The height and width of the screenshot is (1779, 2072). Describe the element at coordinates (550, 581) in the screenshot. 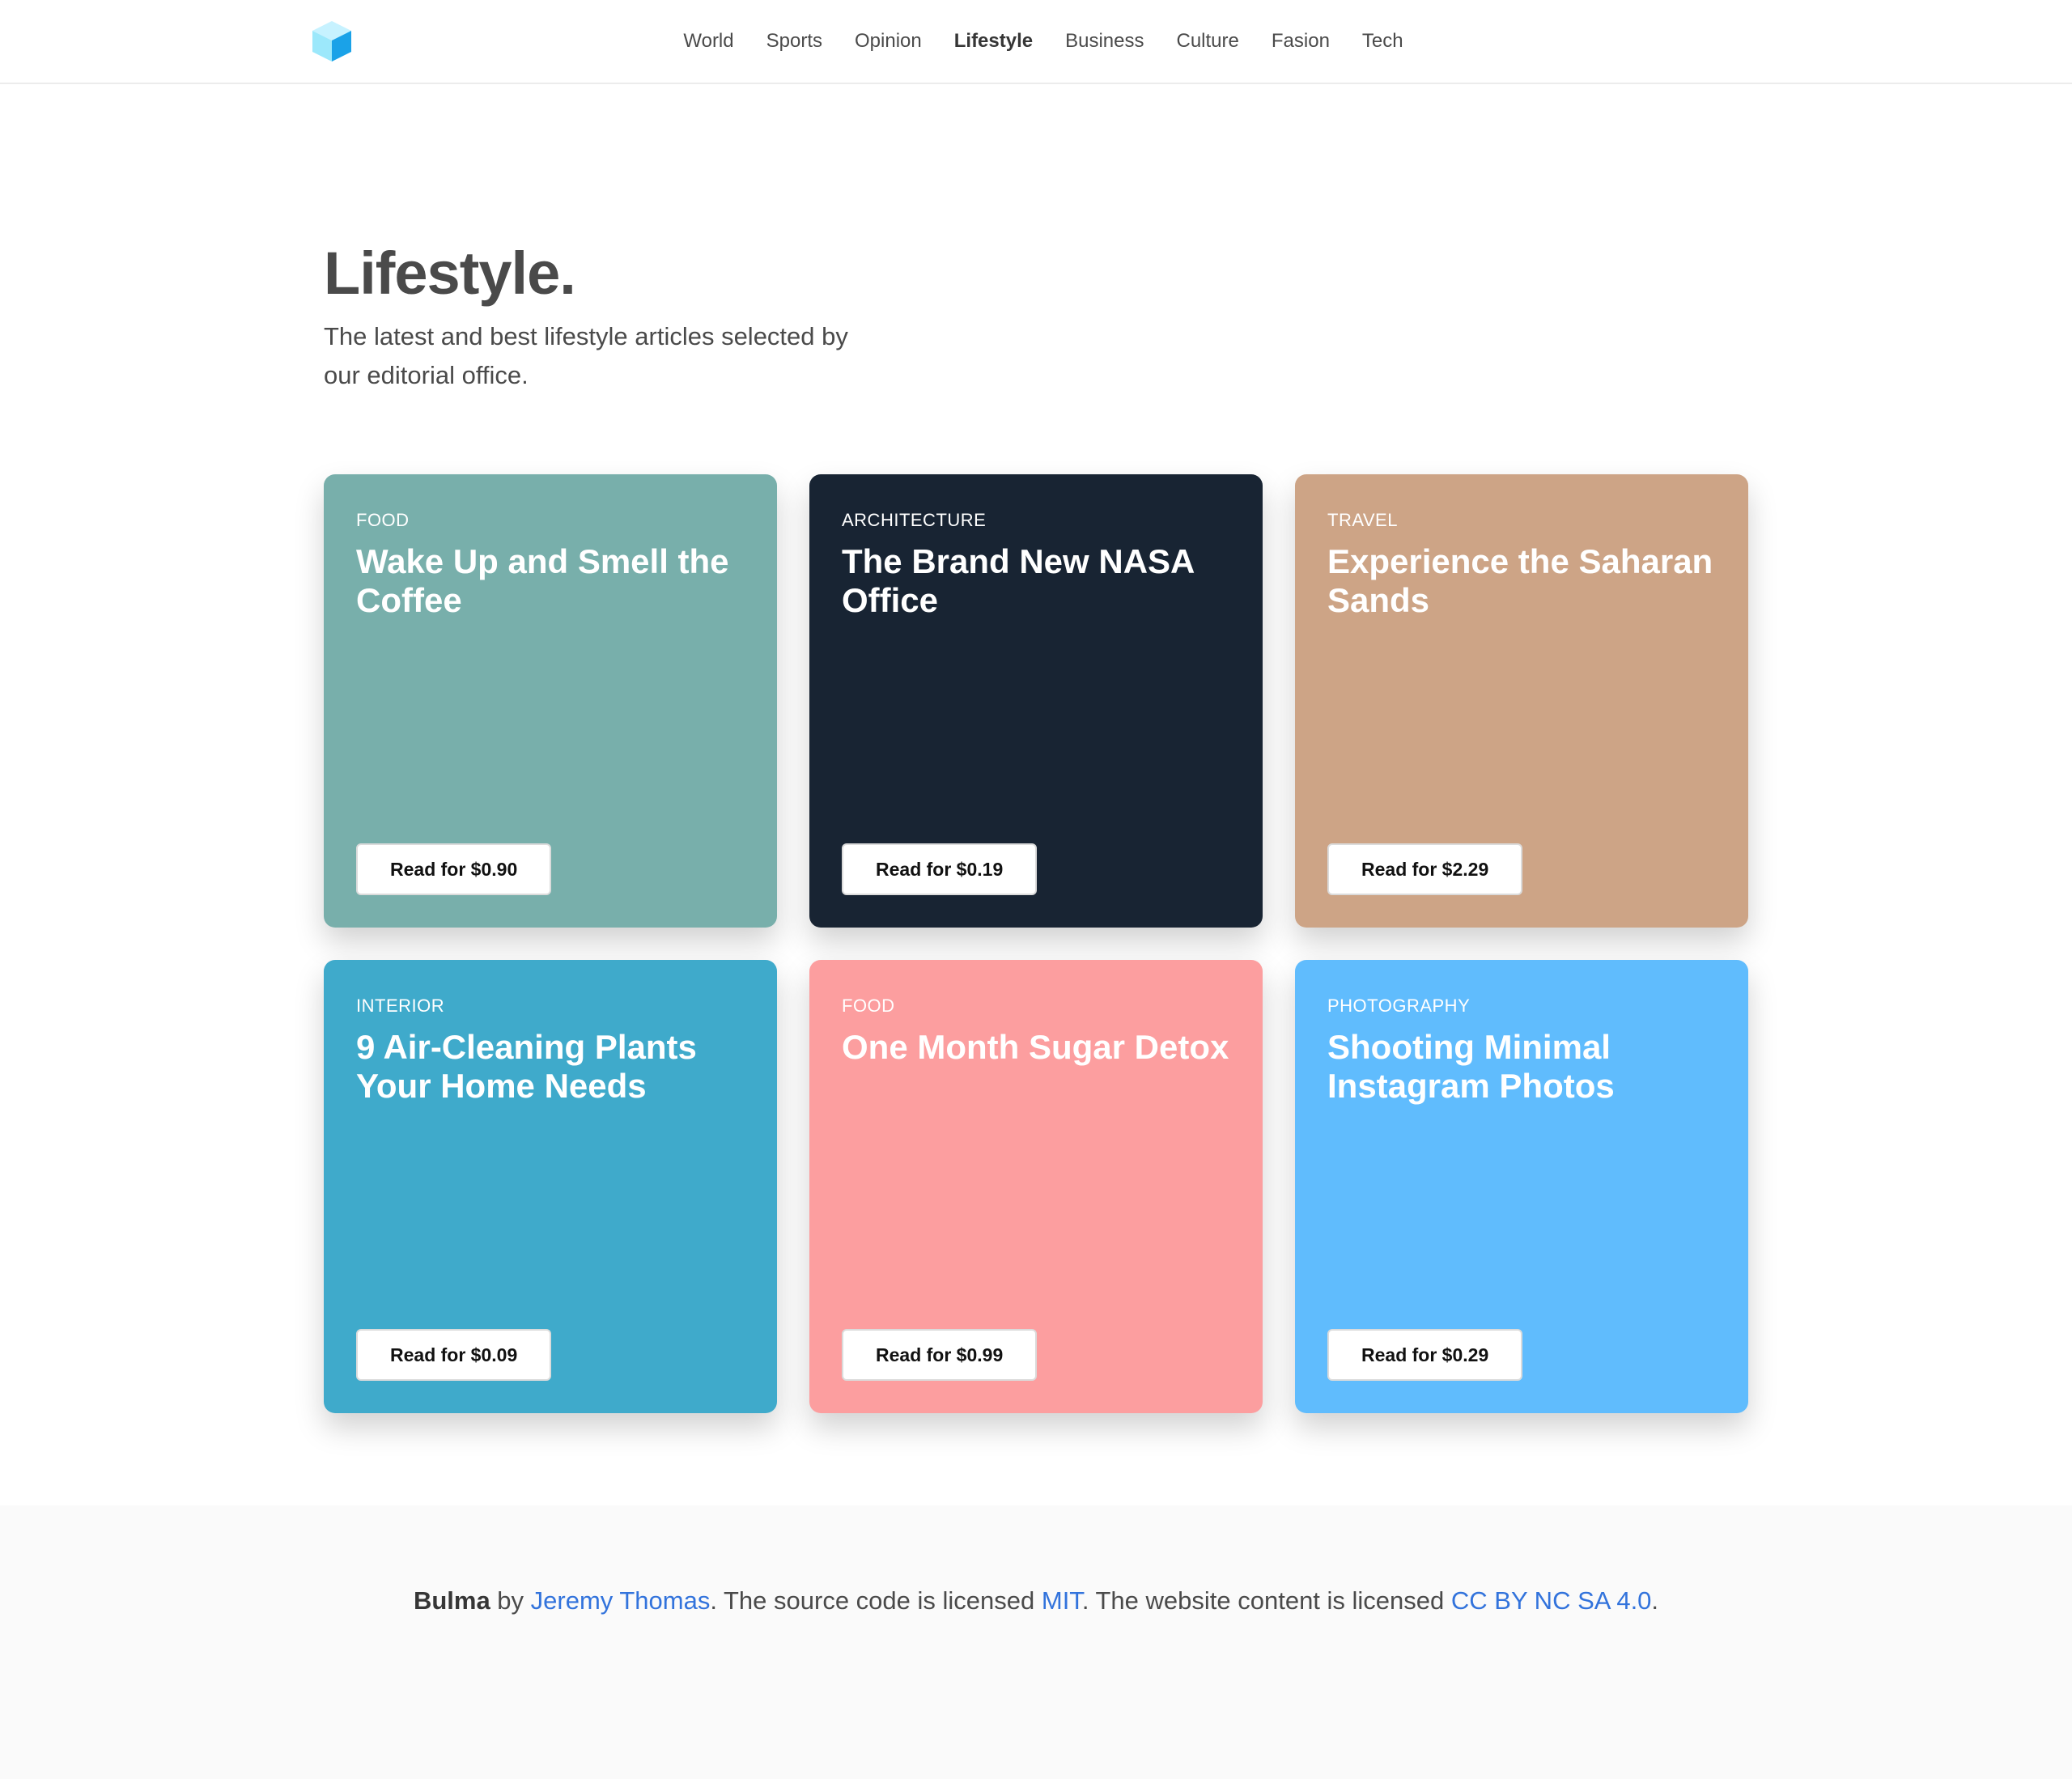

I see `card-title: Wake Up and Smell the Coffee` at that location.